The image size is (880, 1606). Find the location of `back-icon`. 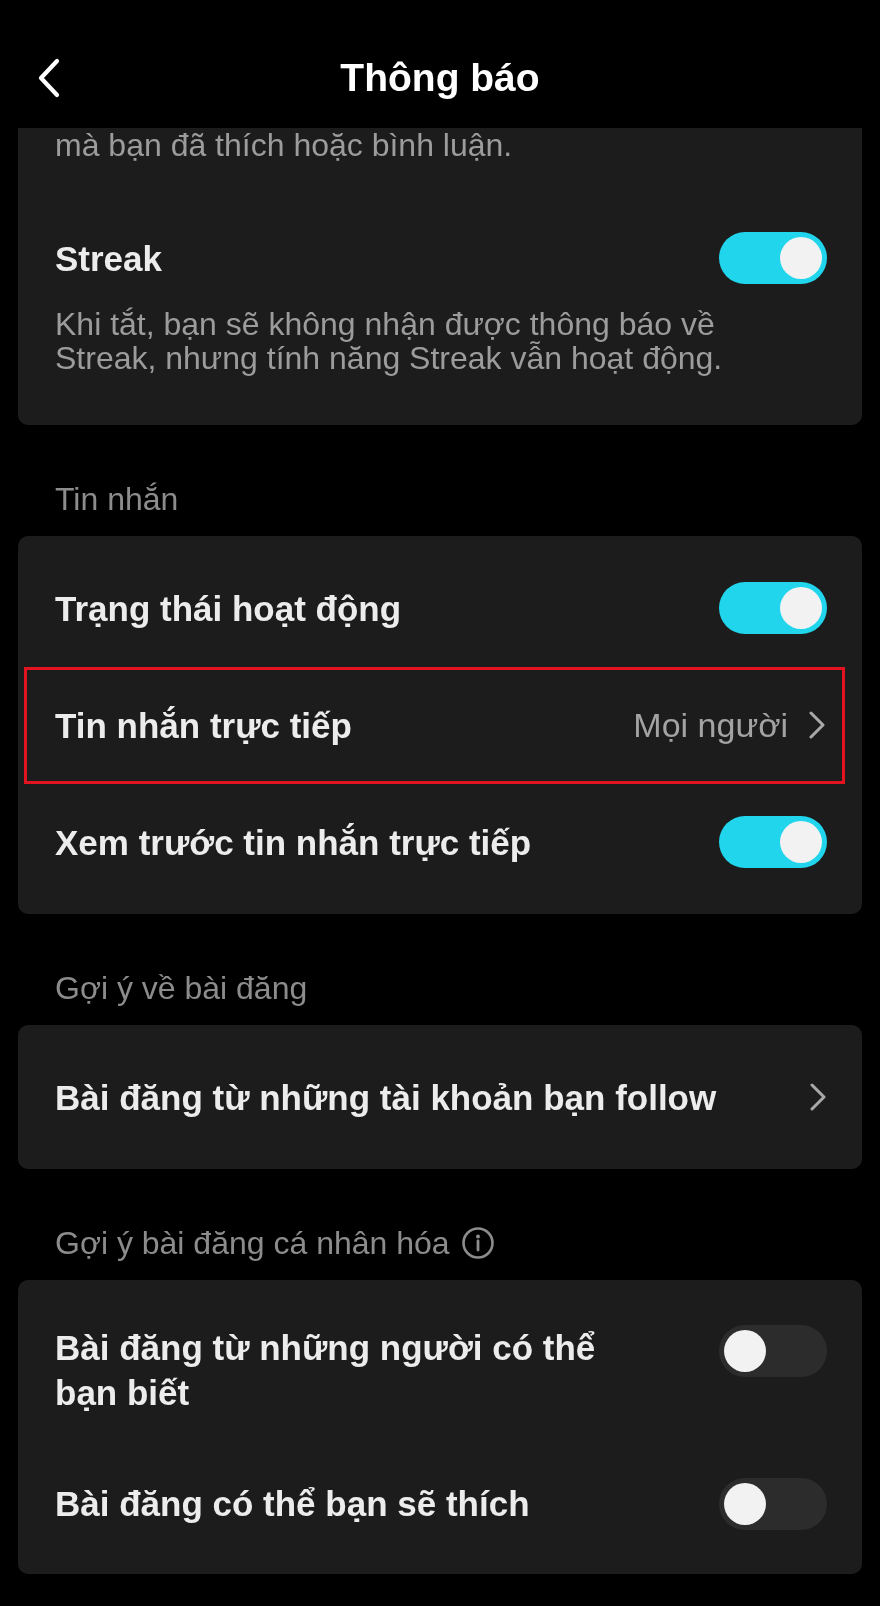

back-icon is located at coordinates (49, 78).